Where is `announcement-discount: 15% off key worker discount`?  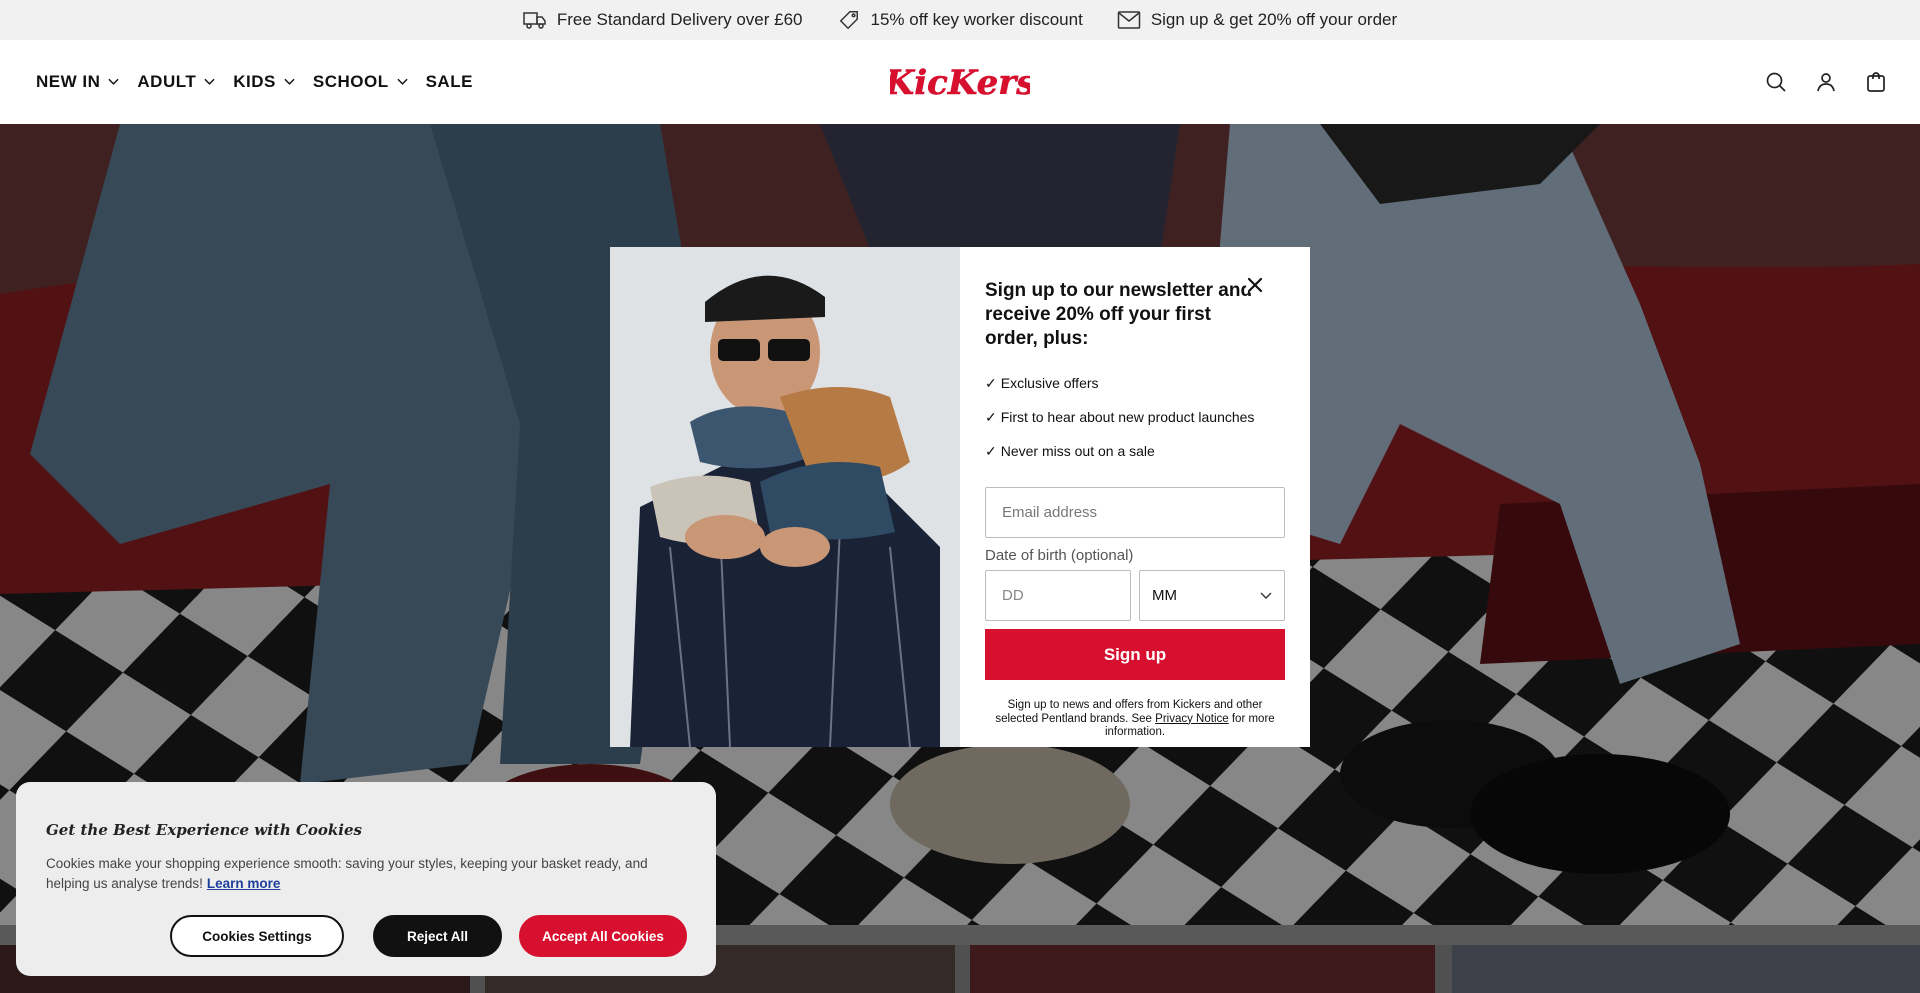 announcement-discount: 15% off key worker discount is located at coordinates (960, 20).